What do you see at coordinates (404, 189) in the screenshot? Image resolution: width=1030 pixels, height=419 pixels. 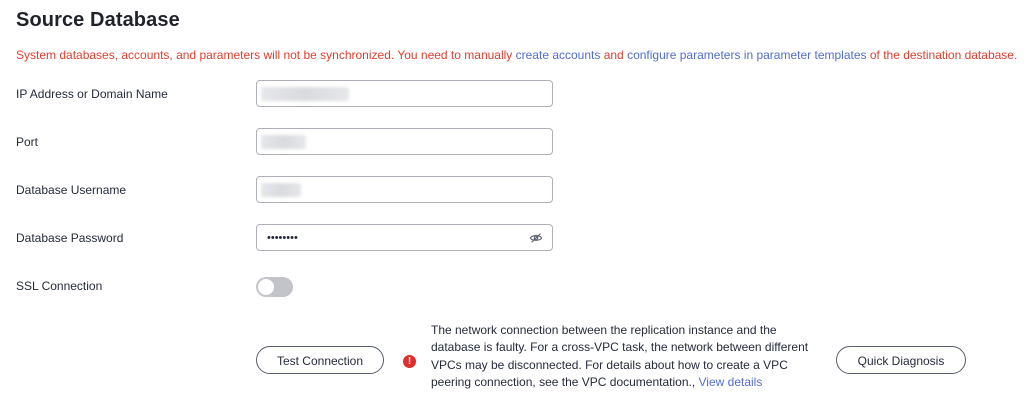 I see `database-username-input` at bounding box center [404, 189].